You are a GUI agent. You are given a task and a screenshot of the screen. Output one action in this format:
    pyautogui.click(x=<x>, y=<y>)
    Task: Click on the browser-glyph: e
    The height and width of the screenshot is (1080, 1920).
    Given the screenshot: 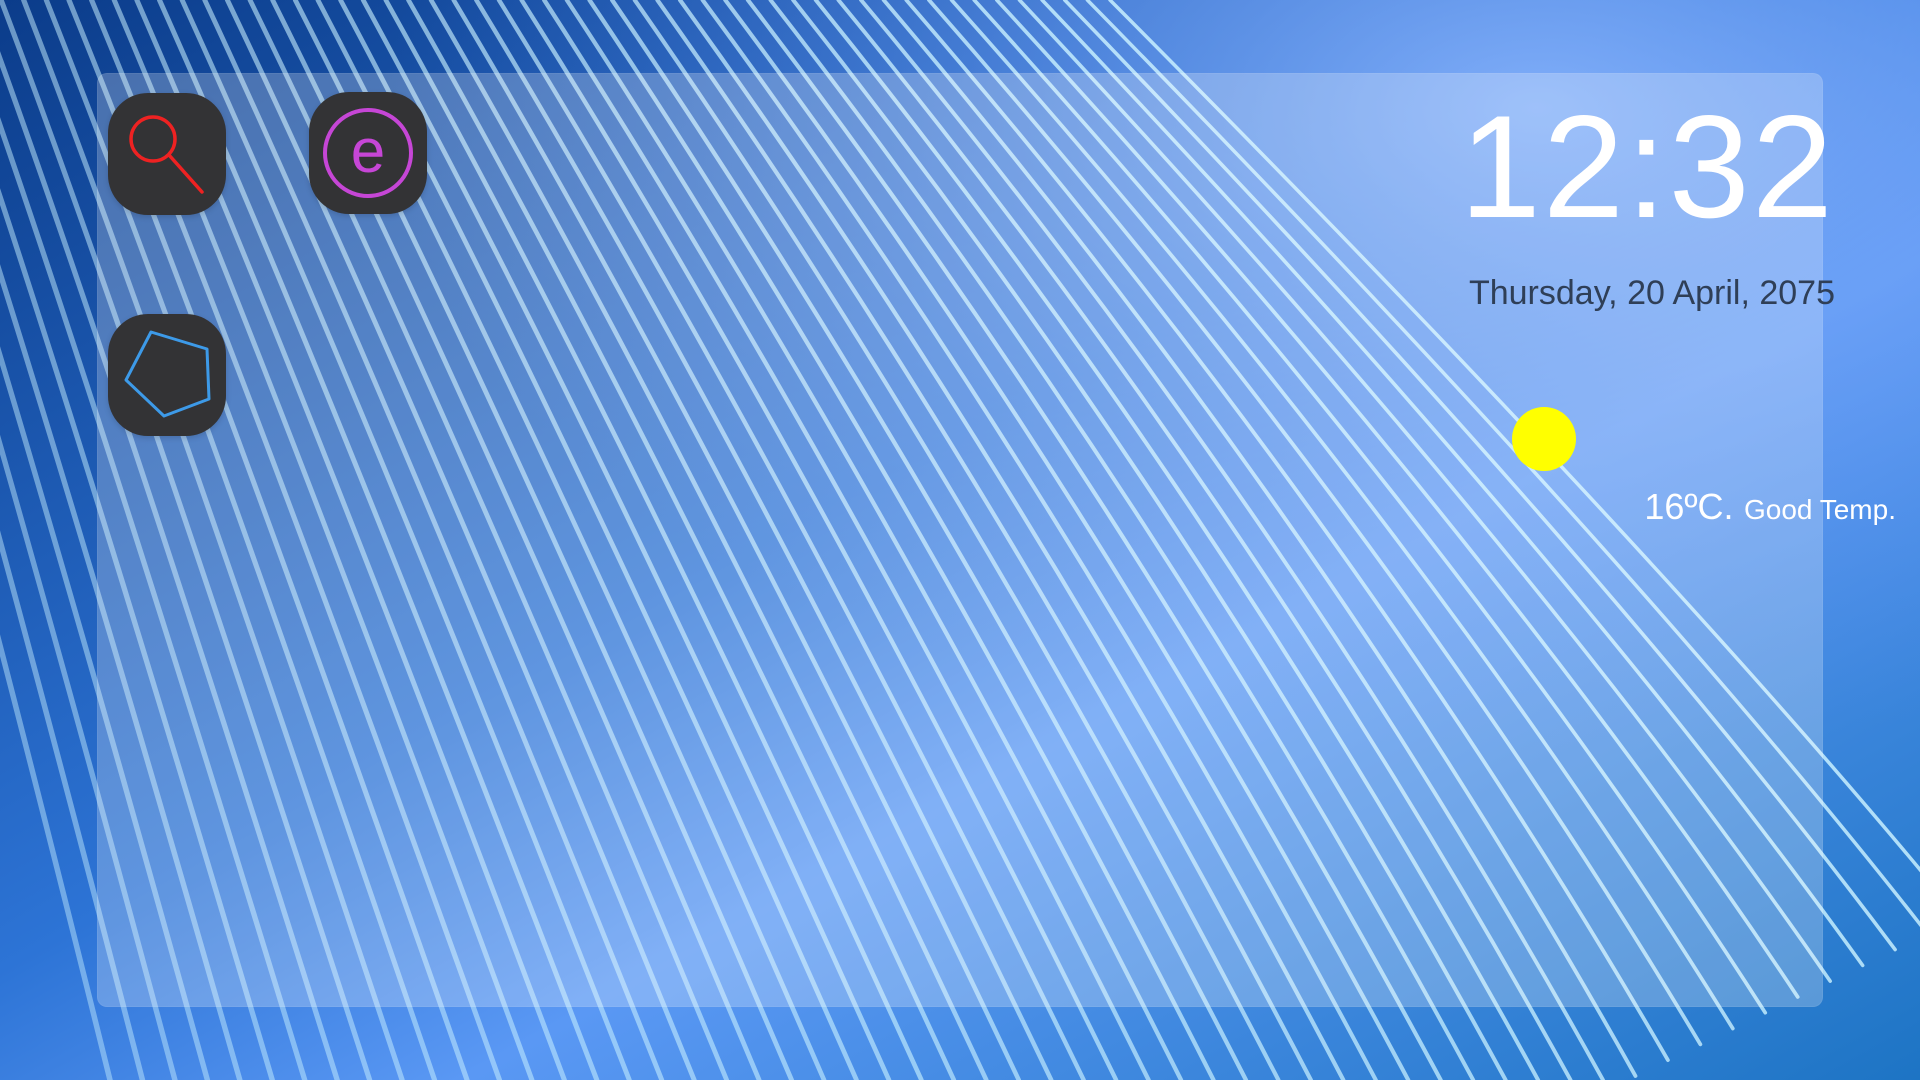 What is the action you would take?
    pyautogui.click(x=368, y=151)
    